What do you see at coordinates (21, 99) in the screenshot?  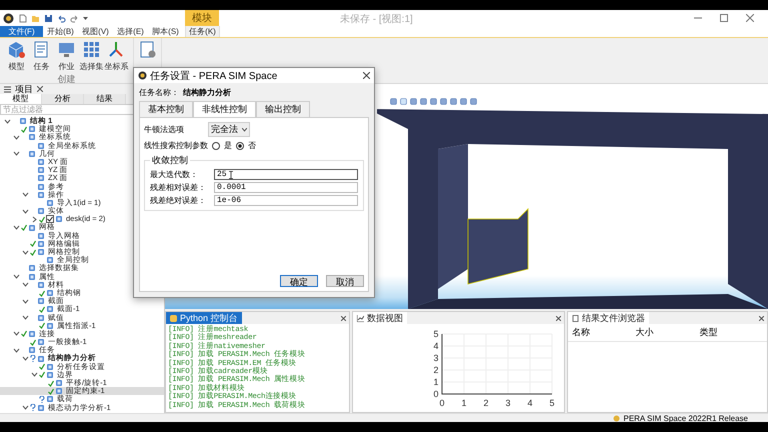 I see `panel-tab: 模型` at bounding box center [21, 99].